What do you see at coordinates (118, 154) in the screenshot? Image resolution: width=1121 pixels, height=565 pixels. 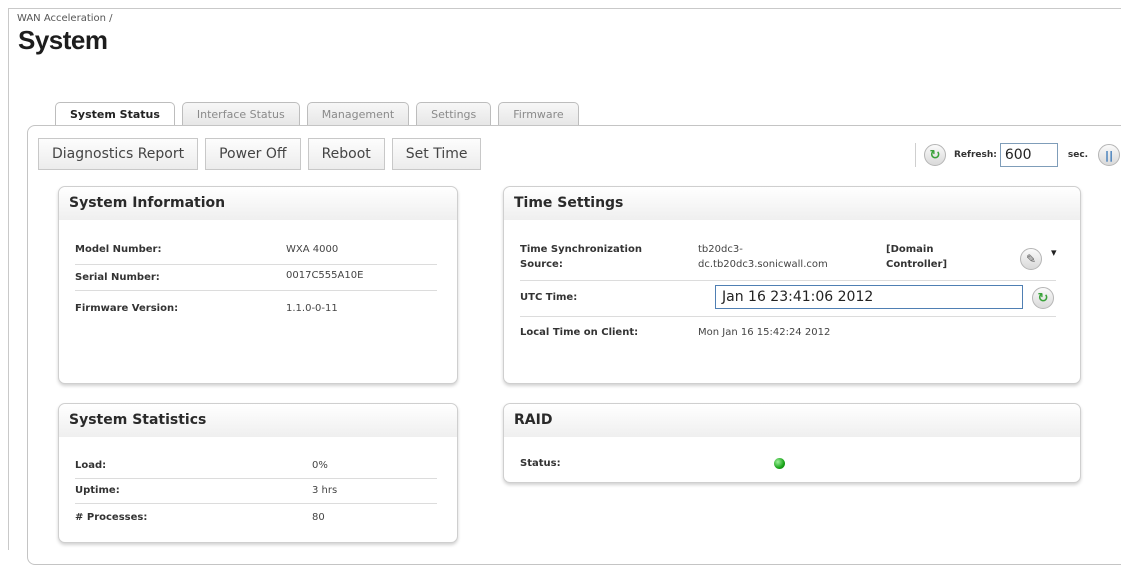 I see `diagnostics-report-button: Diagnostics Report` at bounding box center [118, 154].